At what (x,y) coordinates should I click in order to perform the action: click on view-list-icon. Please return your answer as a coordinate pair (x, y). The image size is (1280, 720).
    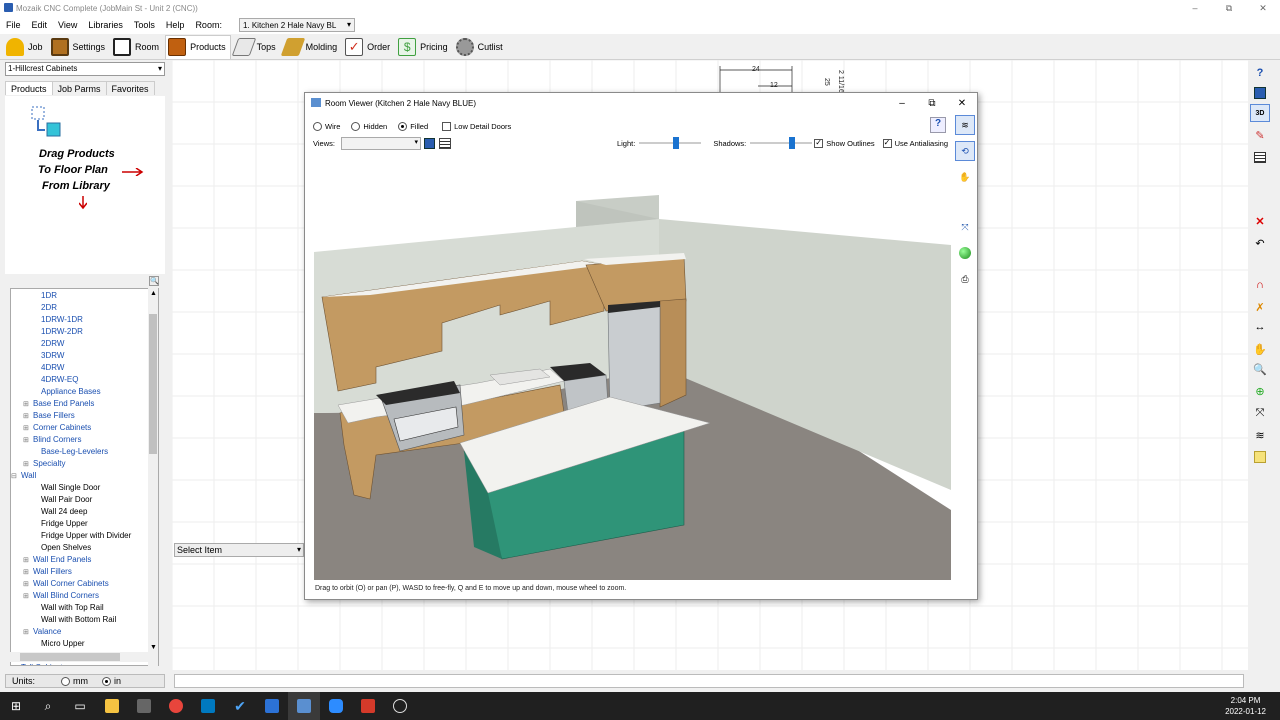
    Looking at the image, I should click on (444, 143).